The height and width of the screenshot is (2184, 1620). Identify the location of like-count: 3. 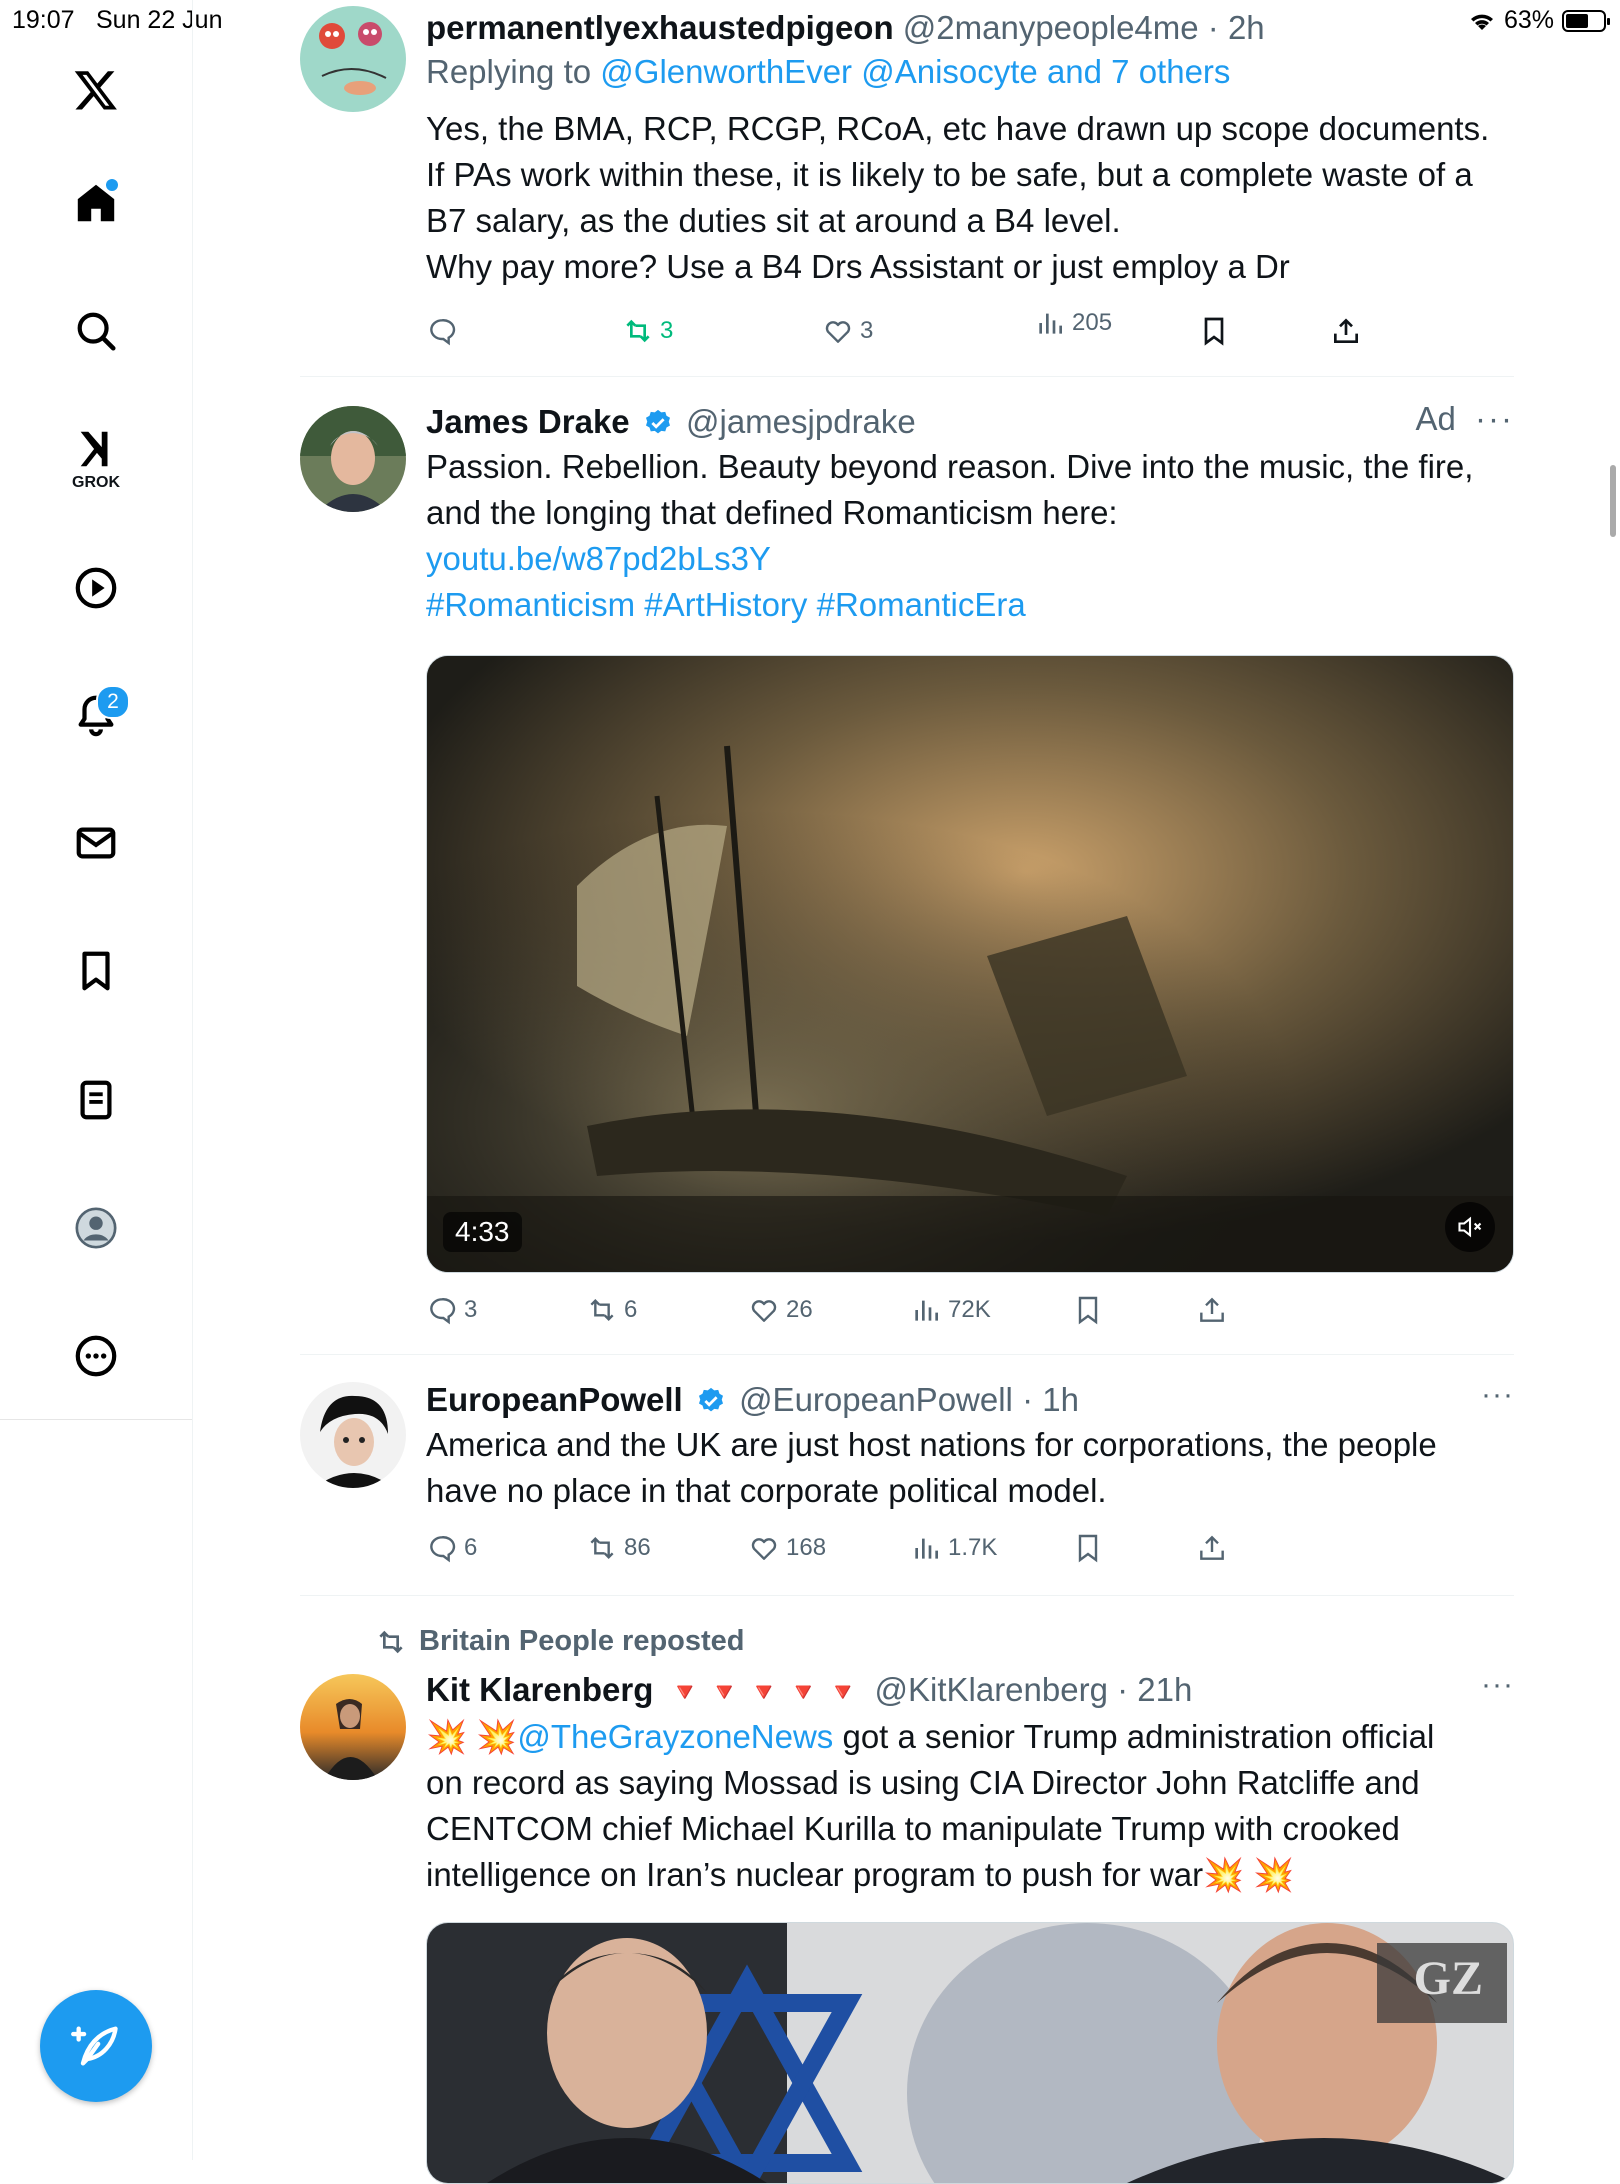
(867, 330).